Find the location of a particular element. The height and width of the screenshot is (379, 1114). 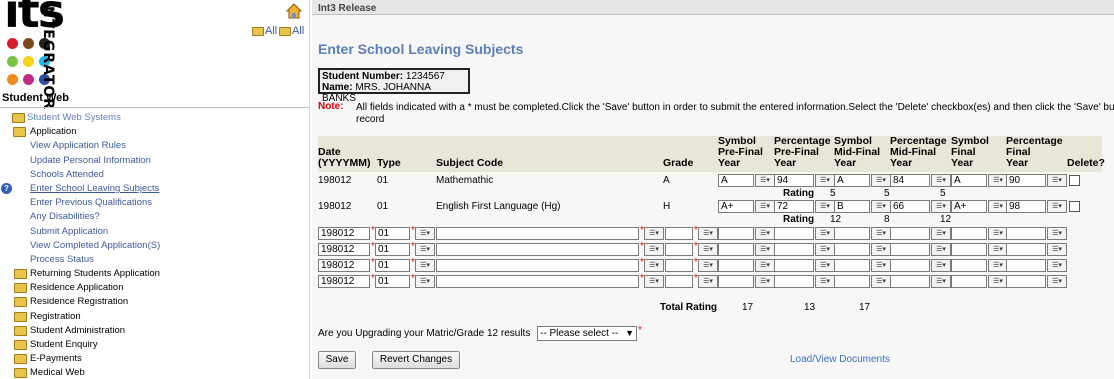

input-pct-mid: 84 is located at coordinates (910, 180).